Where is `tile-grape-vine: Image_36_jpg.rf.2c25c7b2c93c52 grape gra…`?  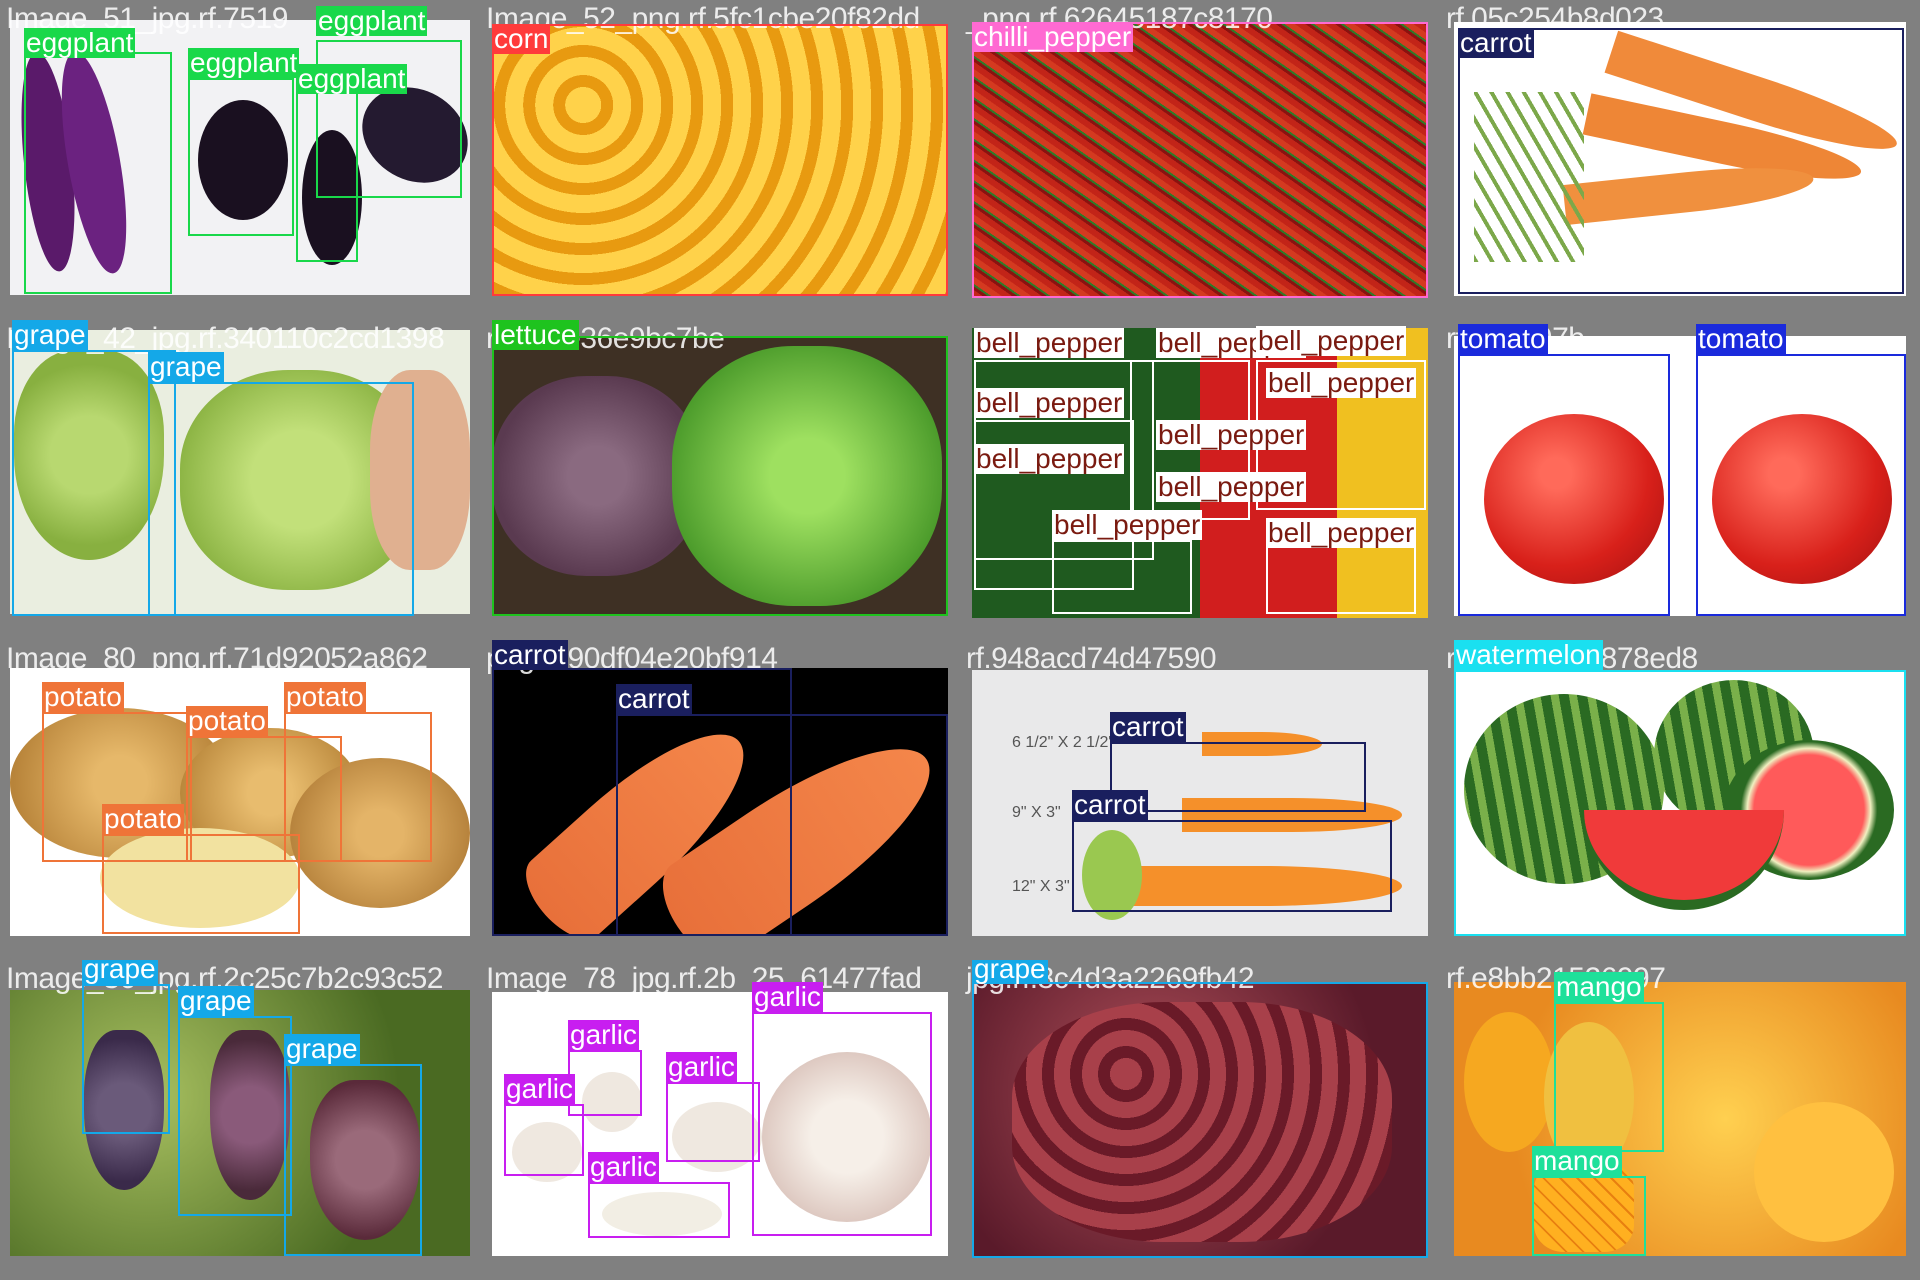
tile-grape-vine: Image_36_jpg.rf.2c25c7b2c93c52 grape gra… is located at coordinates (240, 1120).